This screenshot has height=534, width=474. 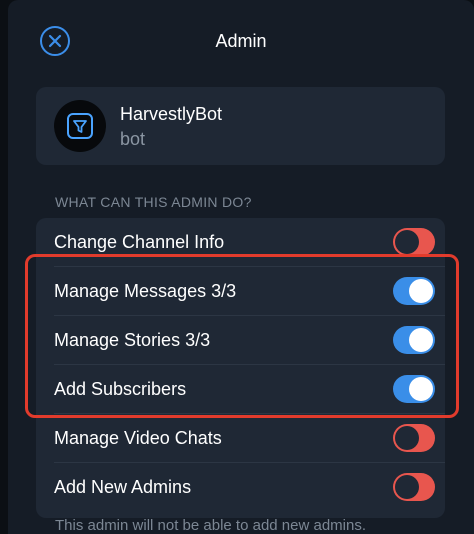 I want to click on permission-label: Add Subscribers, so click(x=120, y=389).